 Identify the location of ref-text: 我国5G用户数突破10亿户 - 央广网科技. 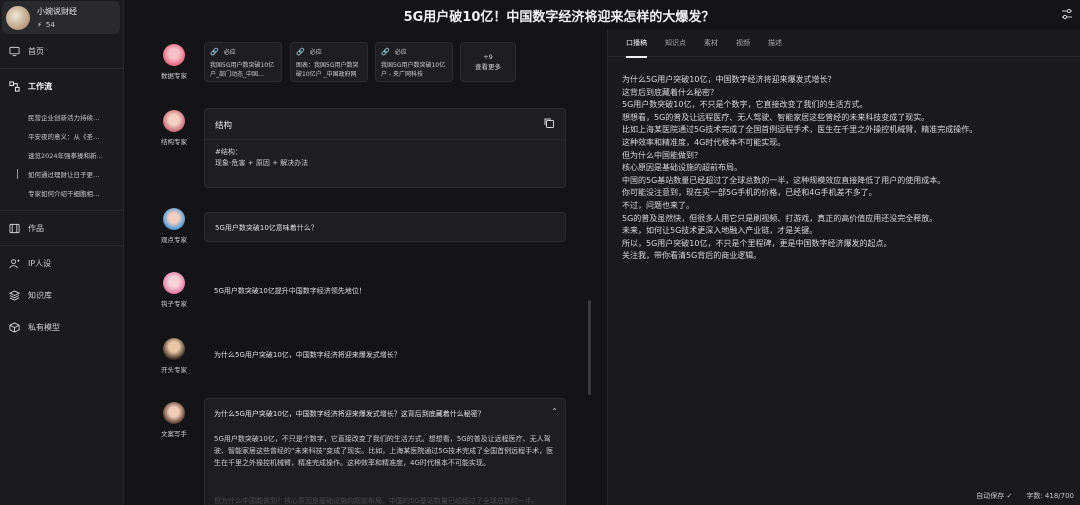
(413, 70).